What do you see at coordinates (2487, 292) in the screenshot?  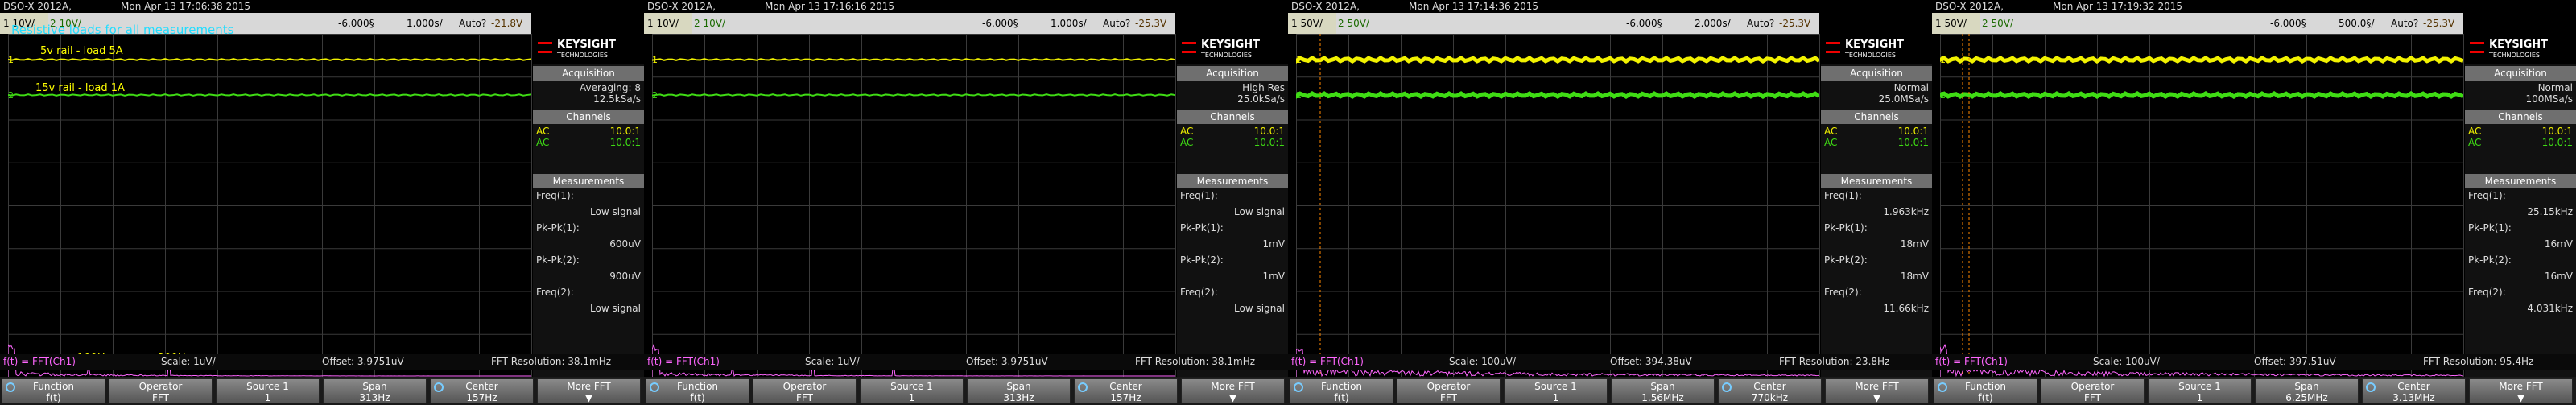 I see `measurement-label: Freq(2):` at bounding box center [2487, 292].